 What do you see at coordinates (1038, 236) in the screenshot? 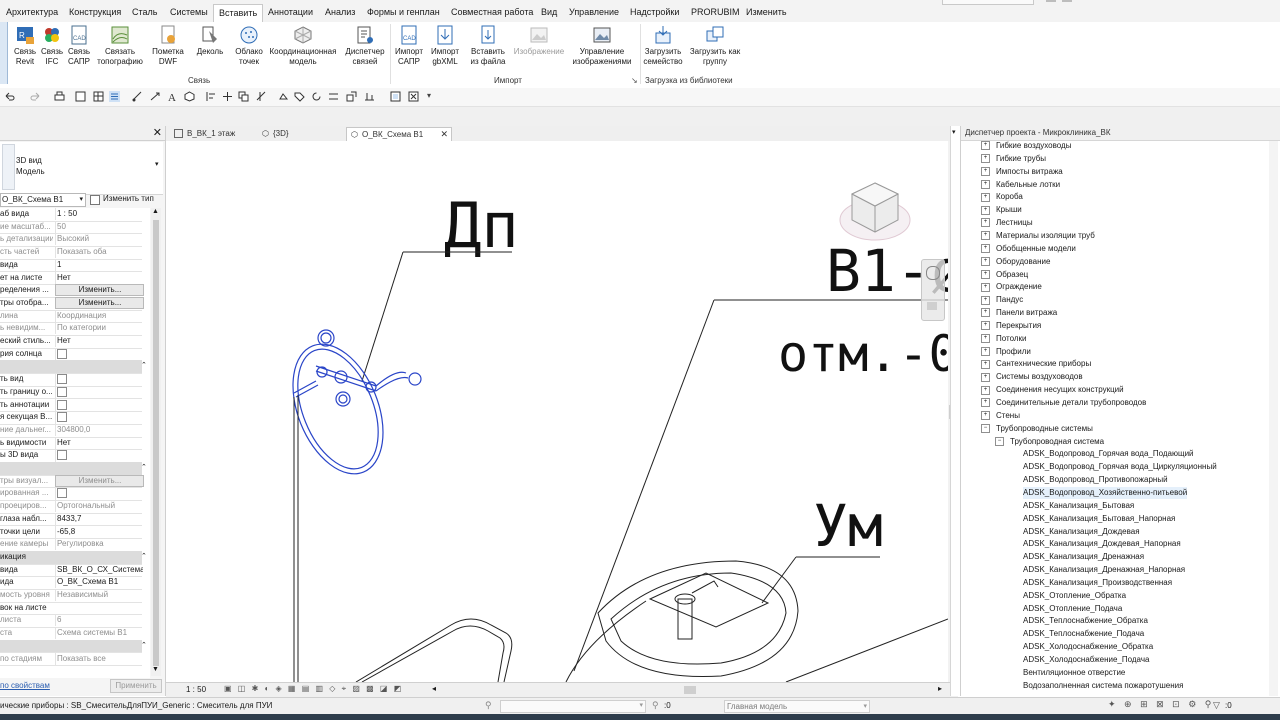
I see `browser-tree-item: + Материалы изоляции труб` at bounding box center [1038, 236].